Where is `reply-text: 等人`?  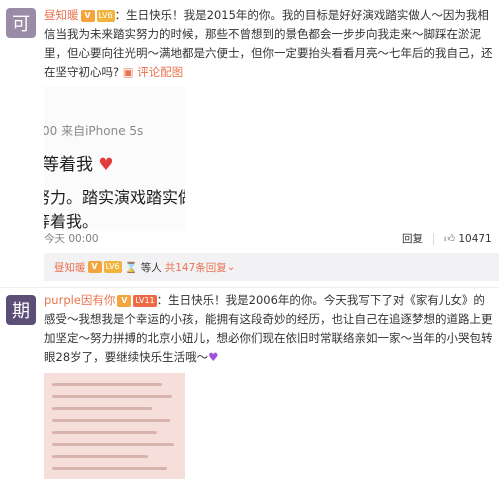
reply-text: 等人 is located at coordinates (151, 267).